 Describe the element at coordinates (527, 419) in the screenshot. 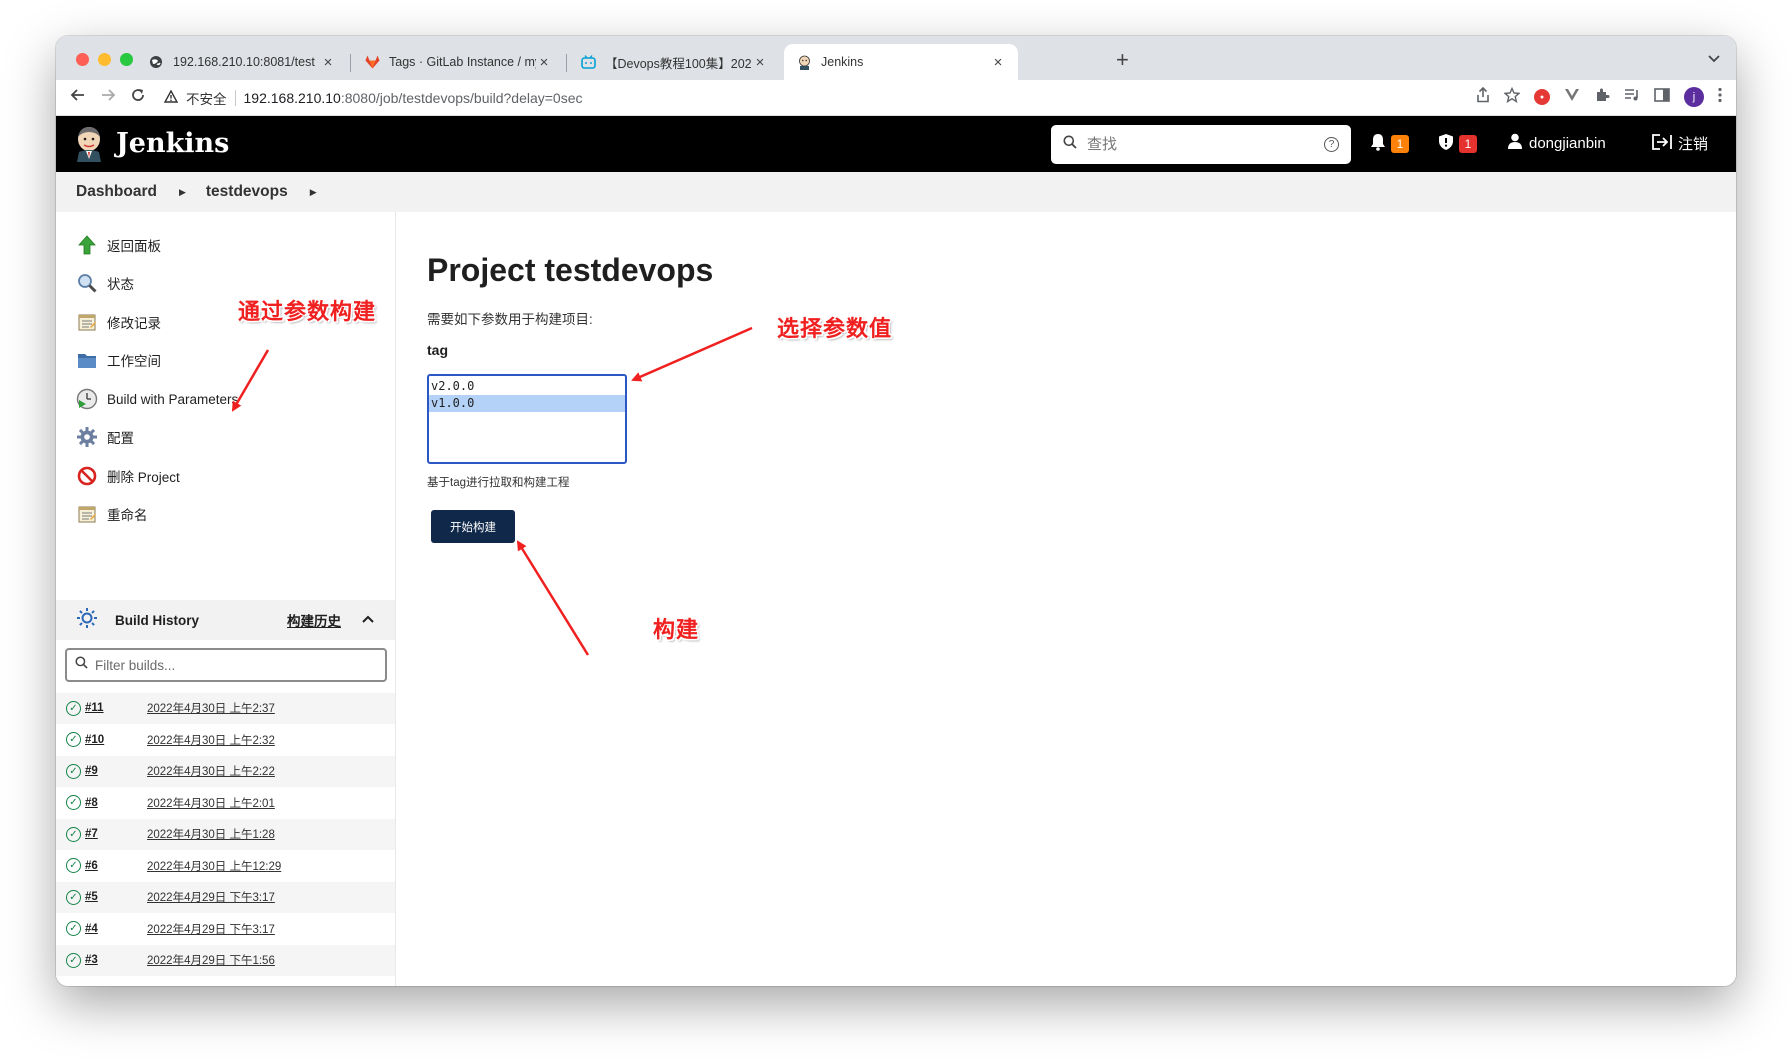

I see `tag-parameter-listbox: v2.0.0 v1.0.0` at that location.